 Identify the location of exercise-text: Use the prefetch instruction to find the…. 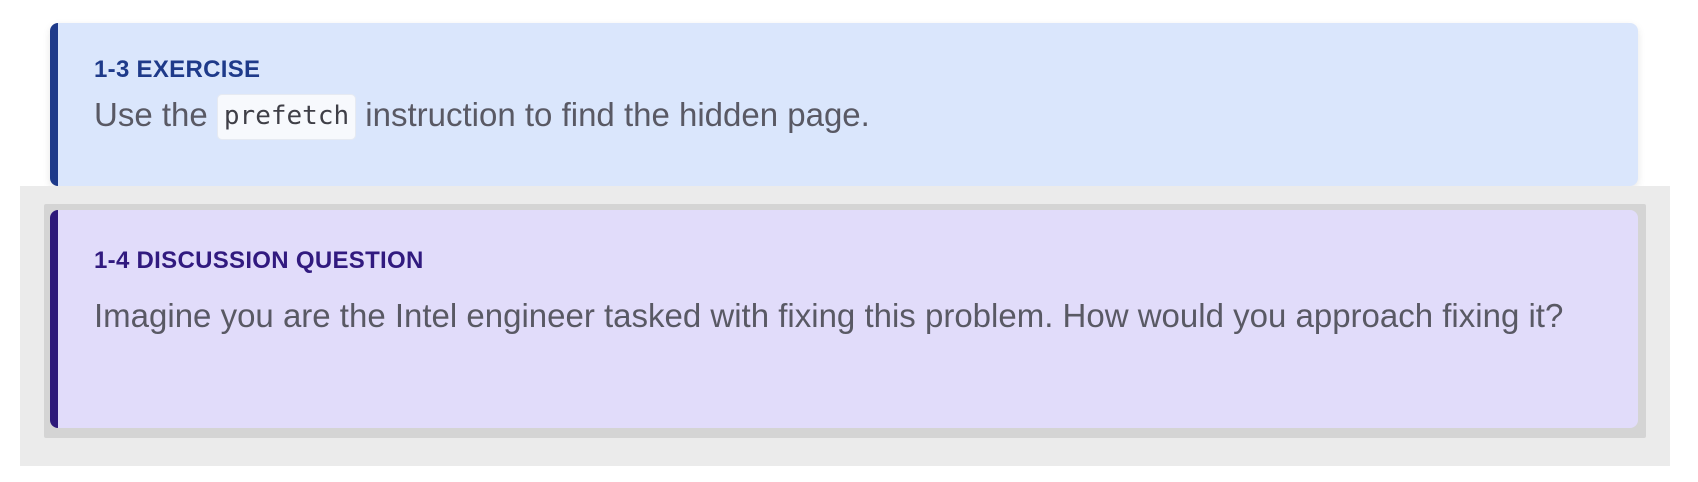
(866, 115).